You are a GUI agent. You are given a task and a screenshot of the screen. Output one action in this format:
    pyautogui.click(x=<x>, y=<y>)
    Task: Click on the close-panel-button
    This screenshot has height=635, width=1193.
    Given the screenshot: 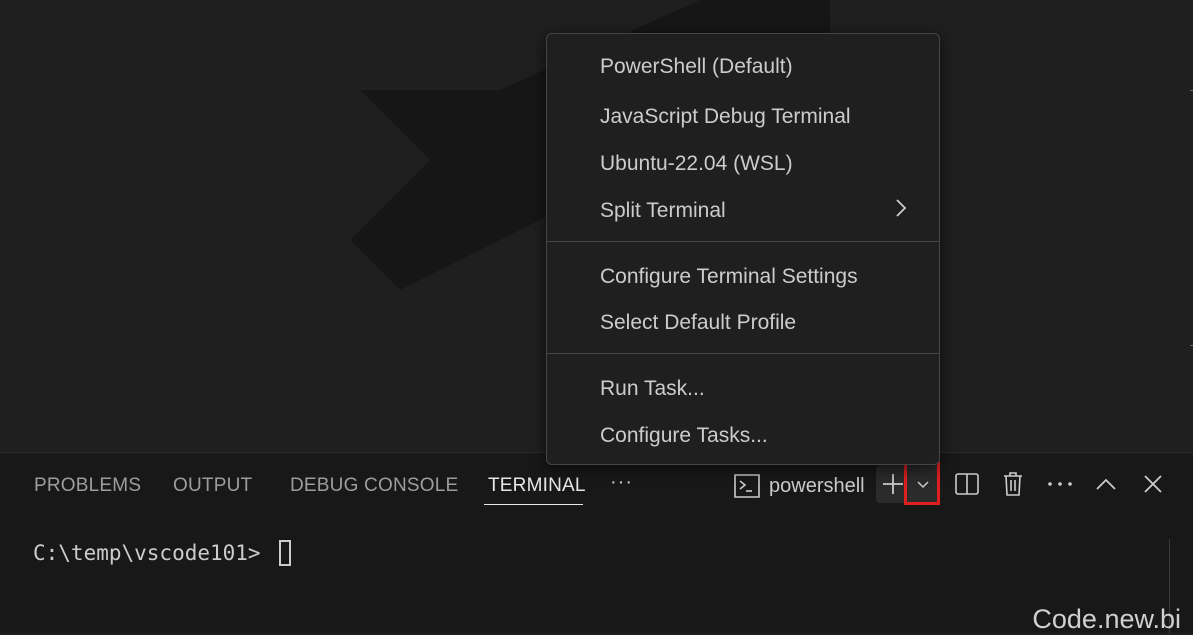 What is the action you would take?
    pyautogui.click(x=1153, y=484)
    